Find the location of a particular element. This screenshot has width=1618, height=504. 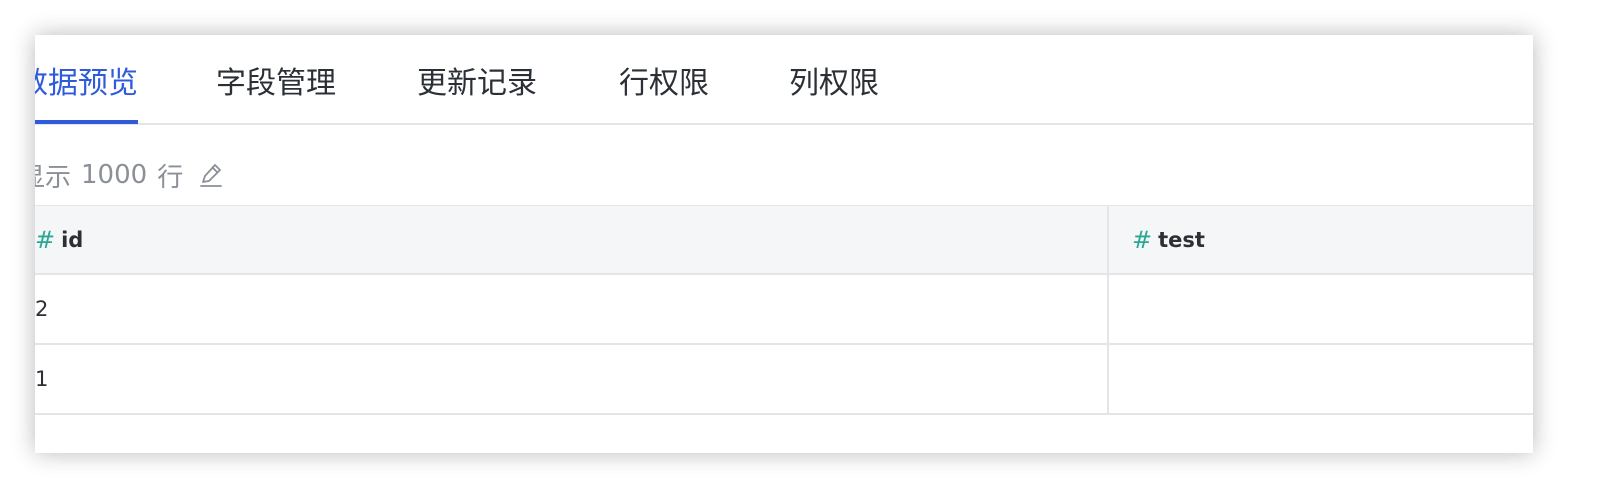

edit-icon is located at coordinates (211, 175).